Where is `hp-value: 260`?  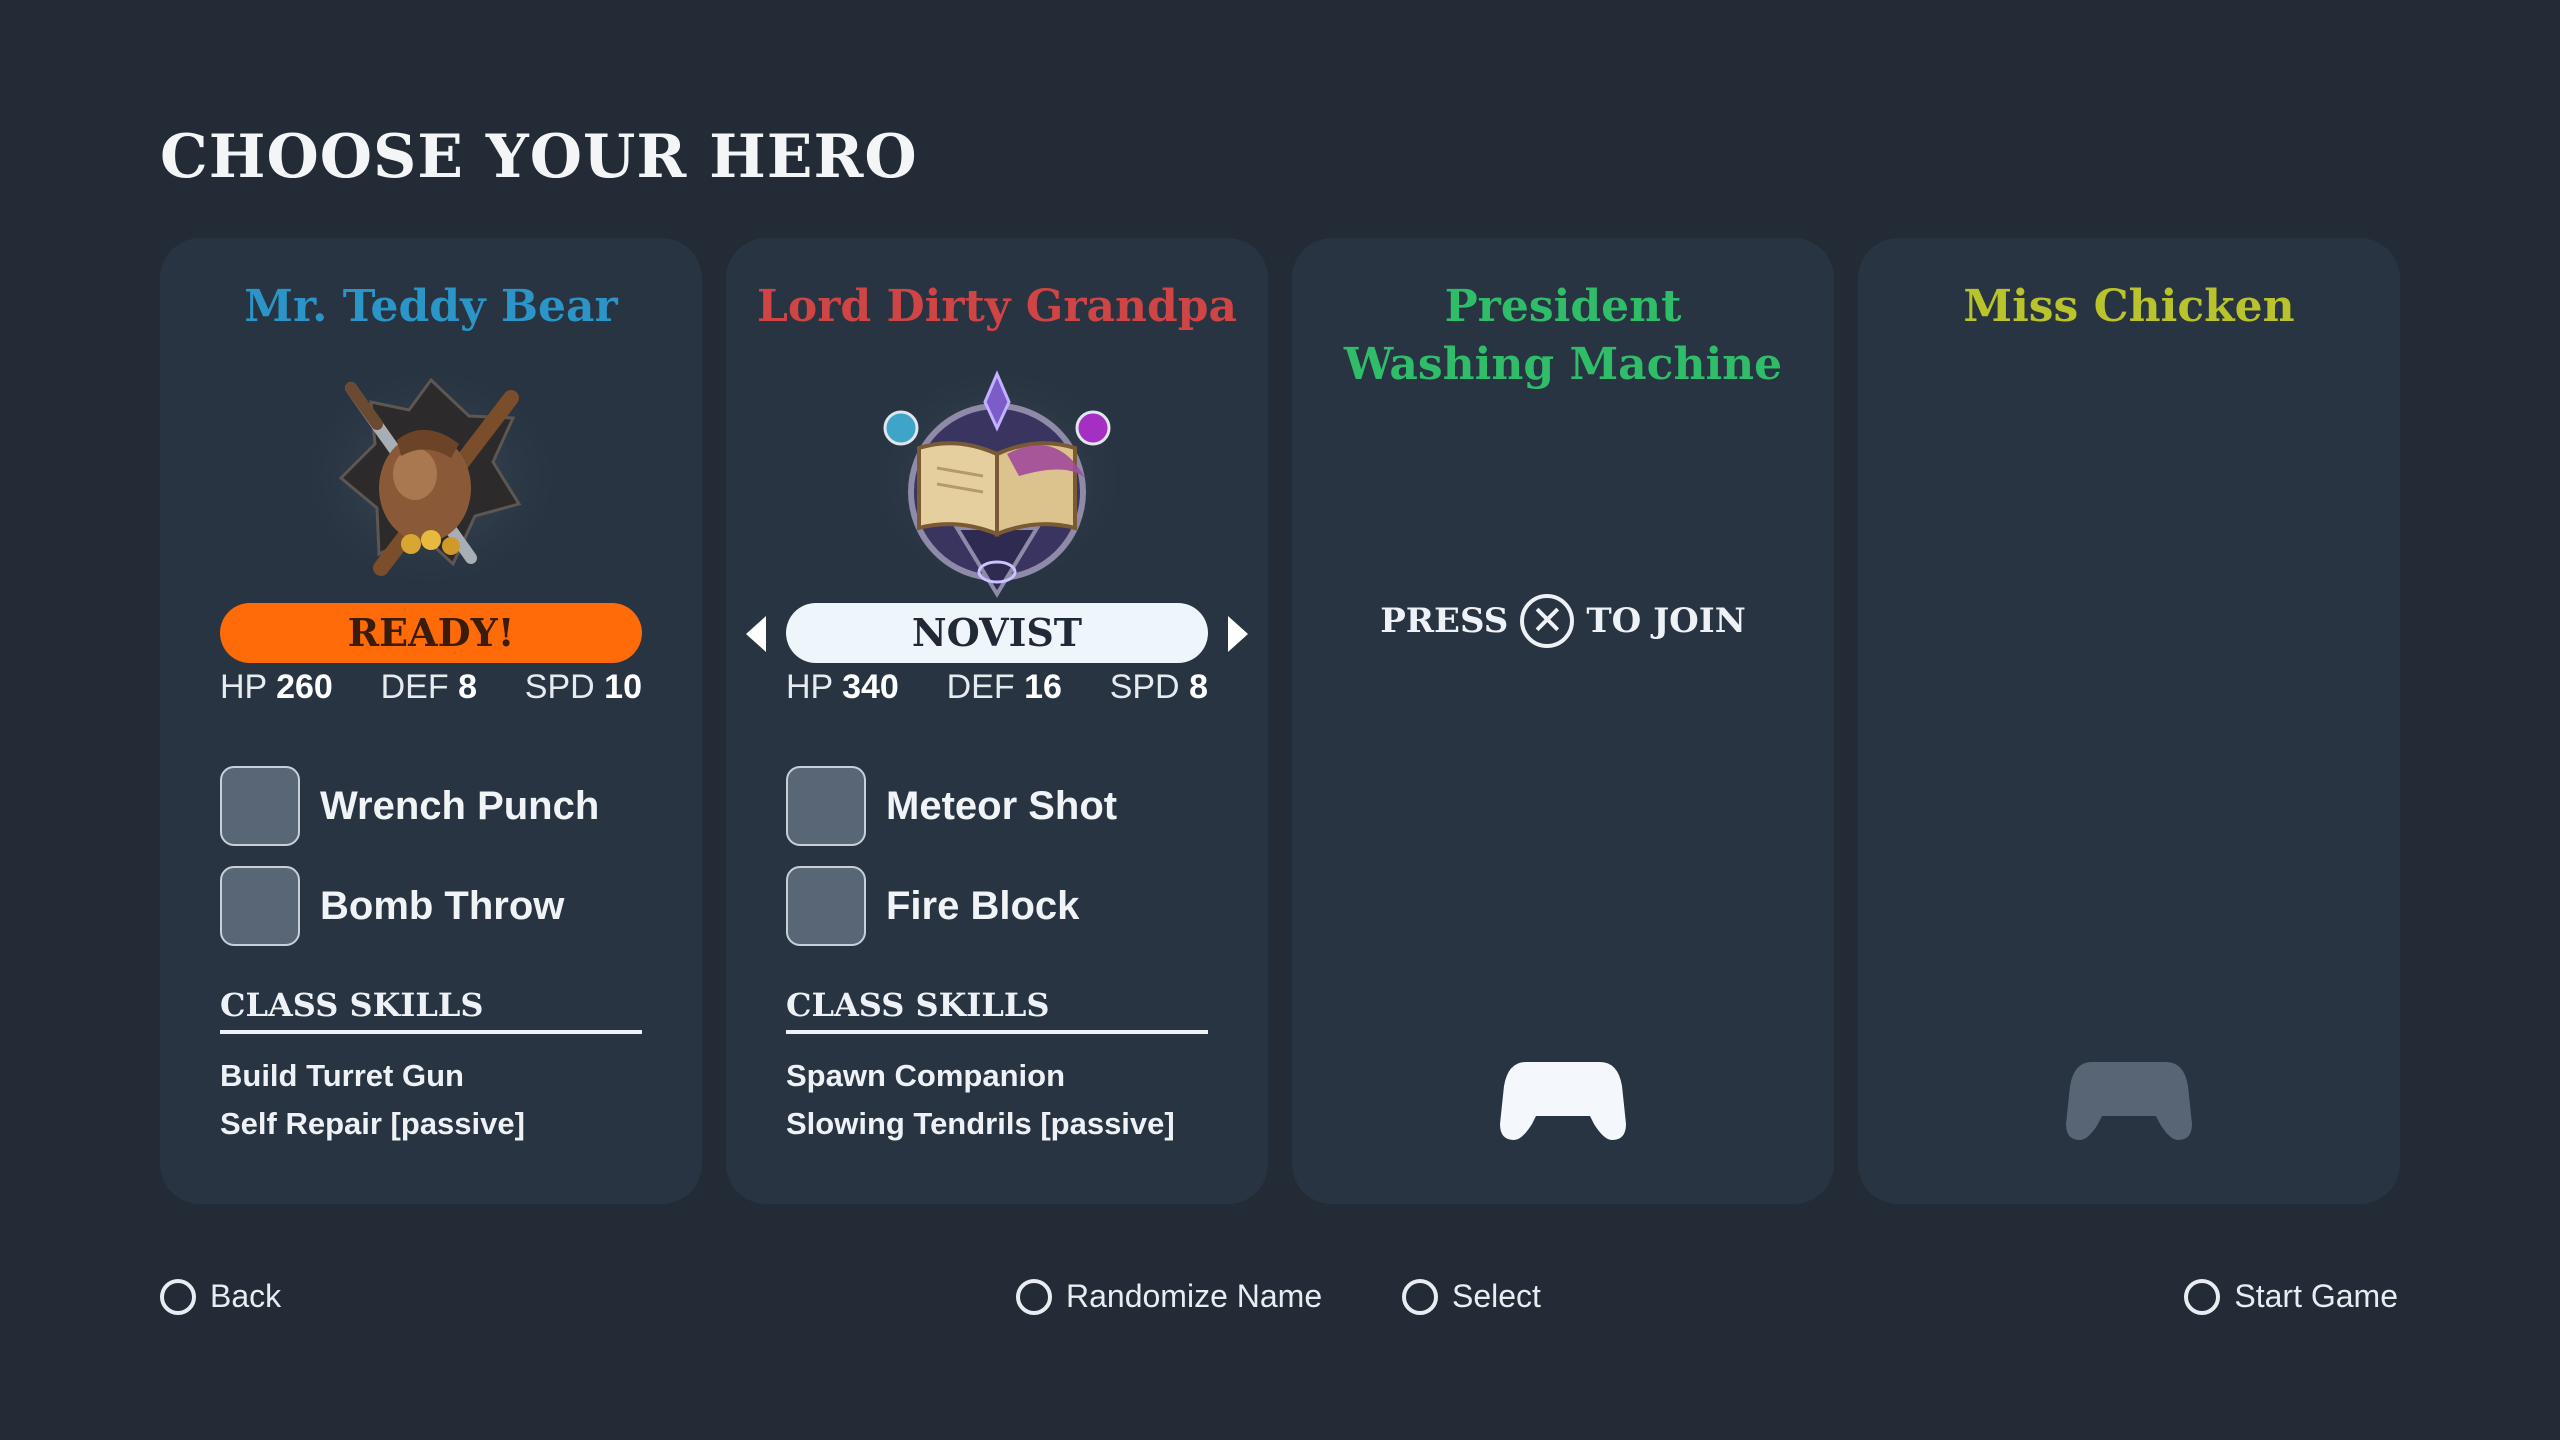 hp-value: 260 is located at coordinates (304, 687).